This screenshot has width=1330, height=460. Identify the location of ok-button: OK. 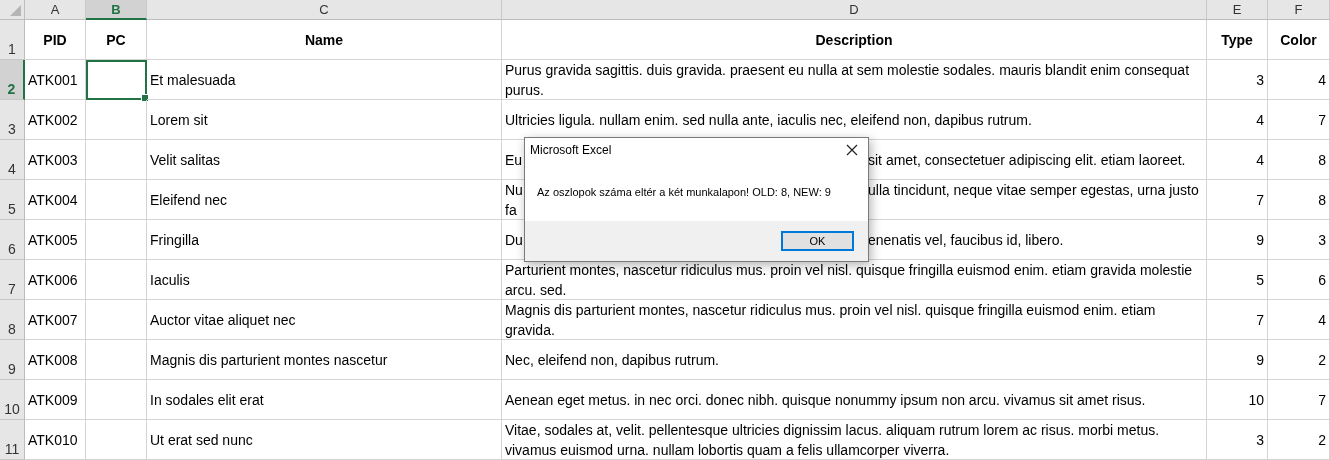
(817, 241).